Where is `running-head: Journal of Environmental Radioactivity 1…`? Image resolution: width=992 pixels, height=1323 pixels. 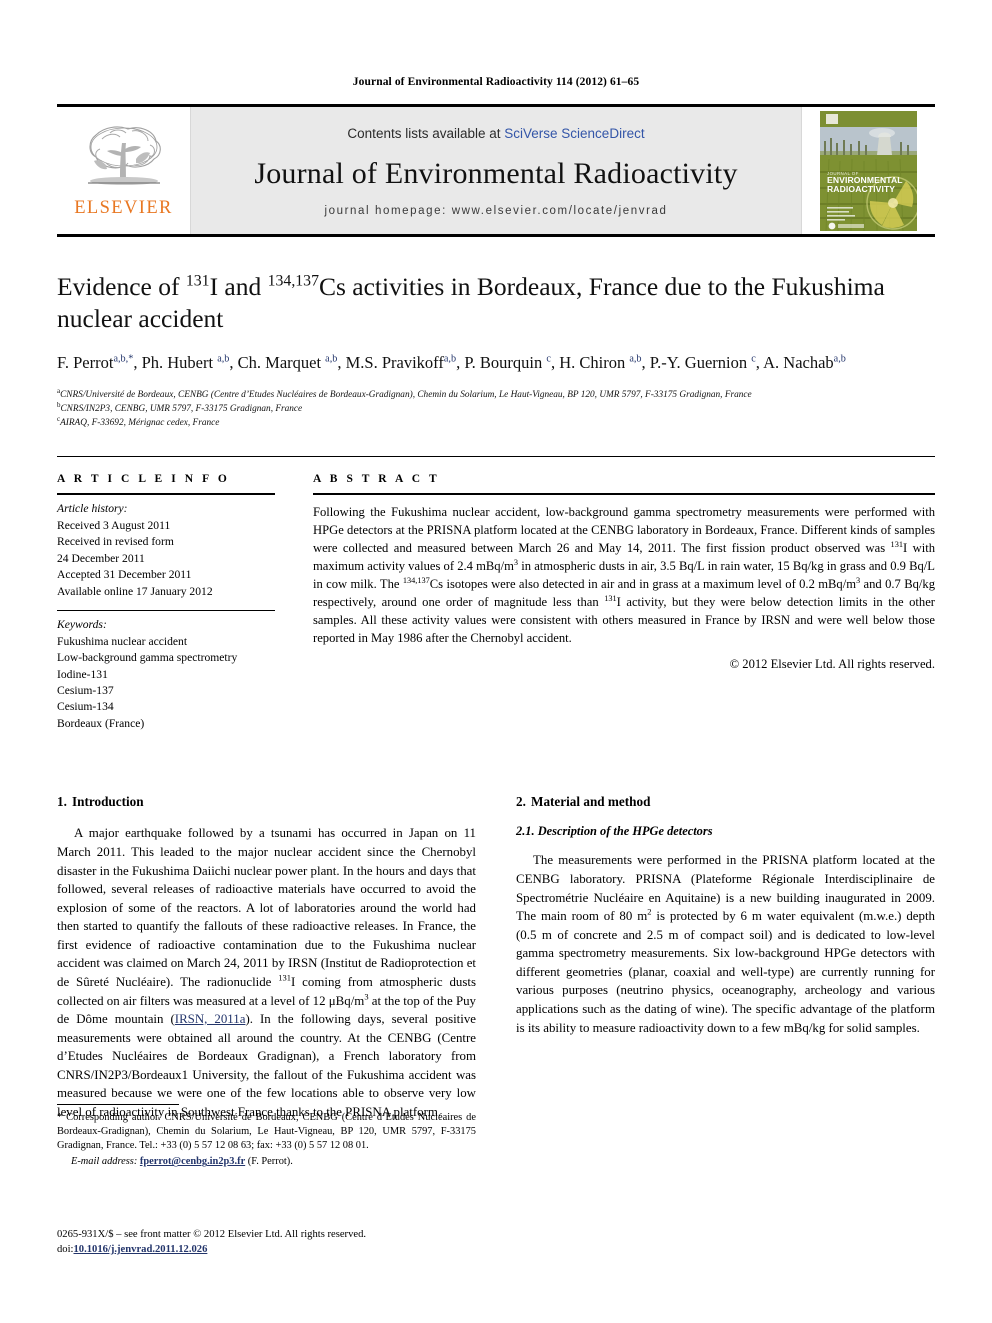
running-head: Journal of Environmental Radioactivity 1… is located at coordinates (496, 82).